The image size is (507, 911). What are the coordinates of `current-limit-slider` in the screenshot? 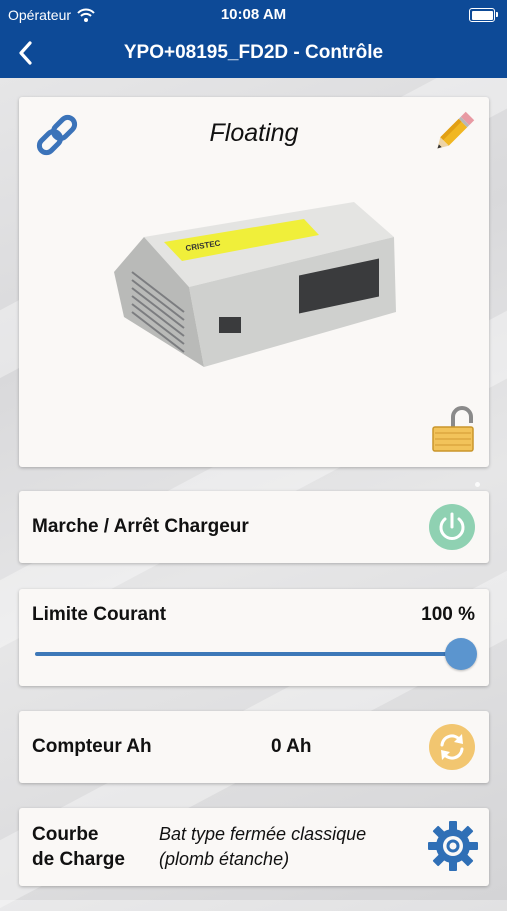 It's located at (256, 654).